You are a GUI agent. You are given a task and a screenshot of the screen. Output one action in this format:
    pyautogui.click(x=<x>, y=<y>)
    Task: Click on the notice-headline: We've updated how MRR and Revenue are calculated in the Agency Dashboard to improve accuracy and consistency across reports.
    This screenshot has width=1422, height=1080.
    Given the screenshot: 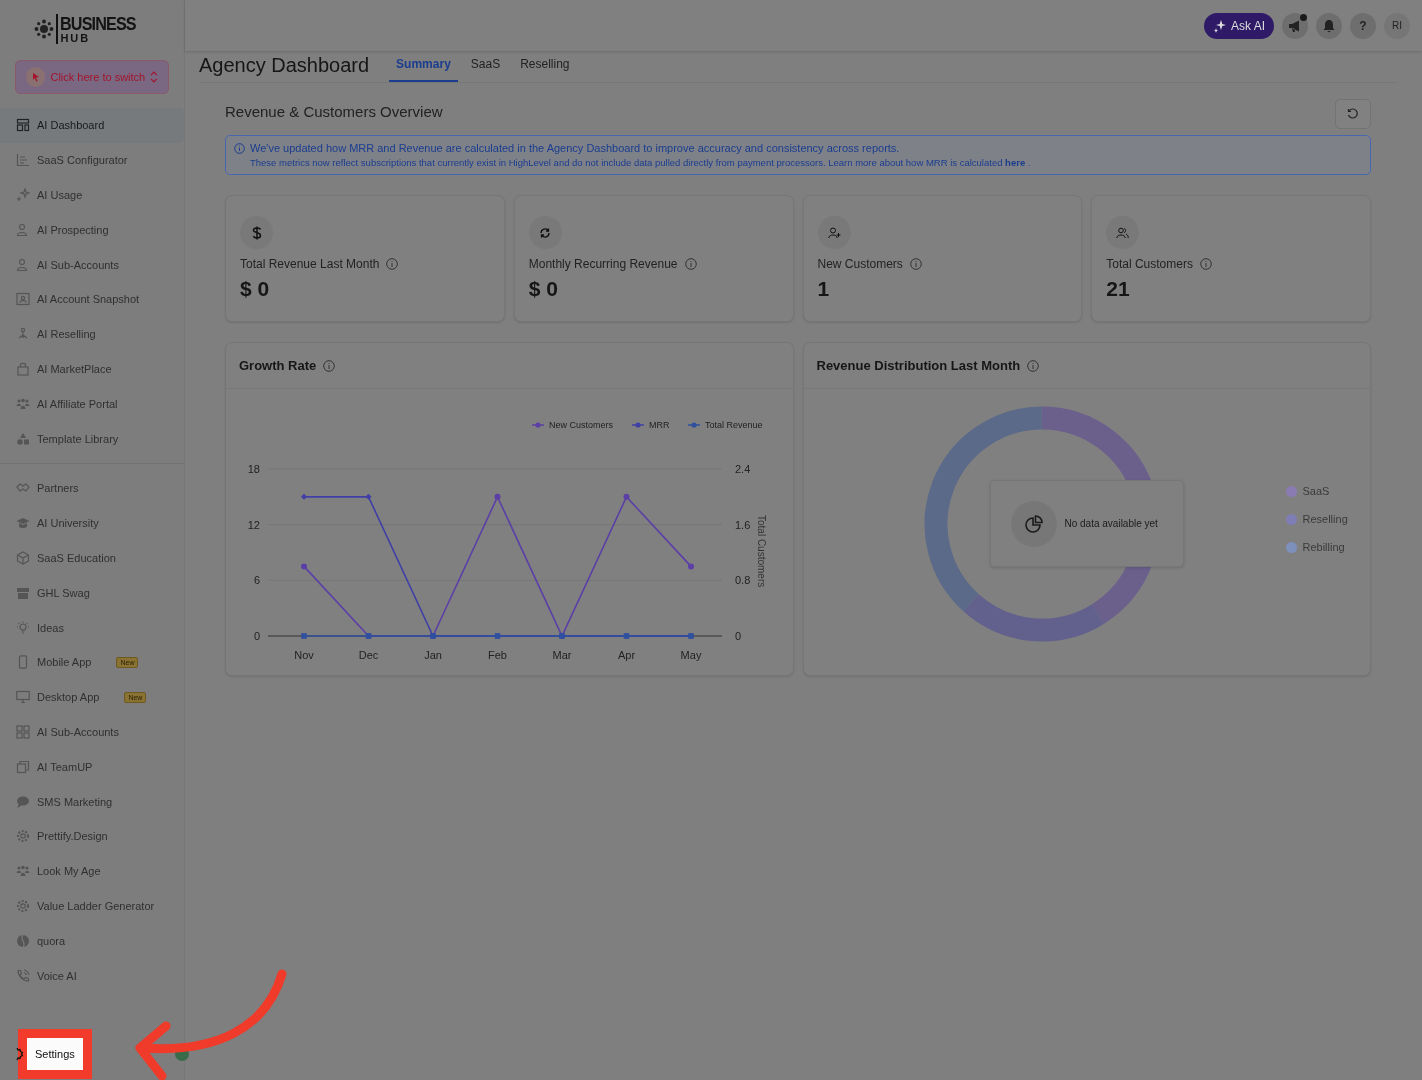 What is the action you would take?
    pyautogui.click(x=575, y=148)
    